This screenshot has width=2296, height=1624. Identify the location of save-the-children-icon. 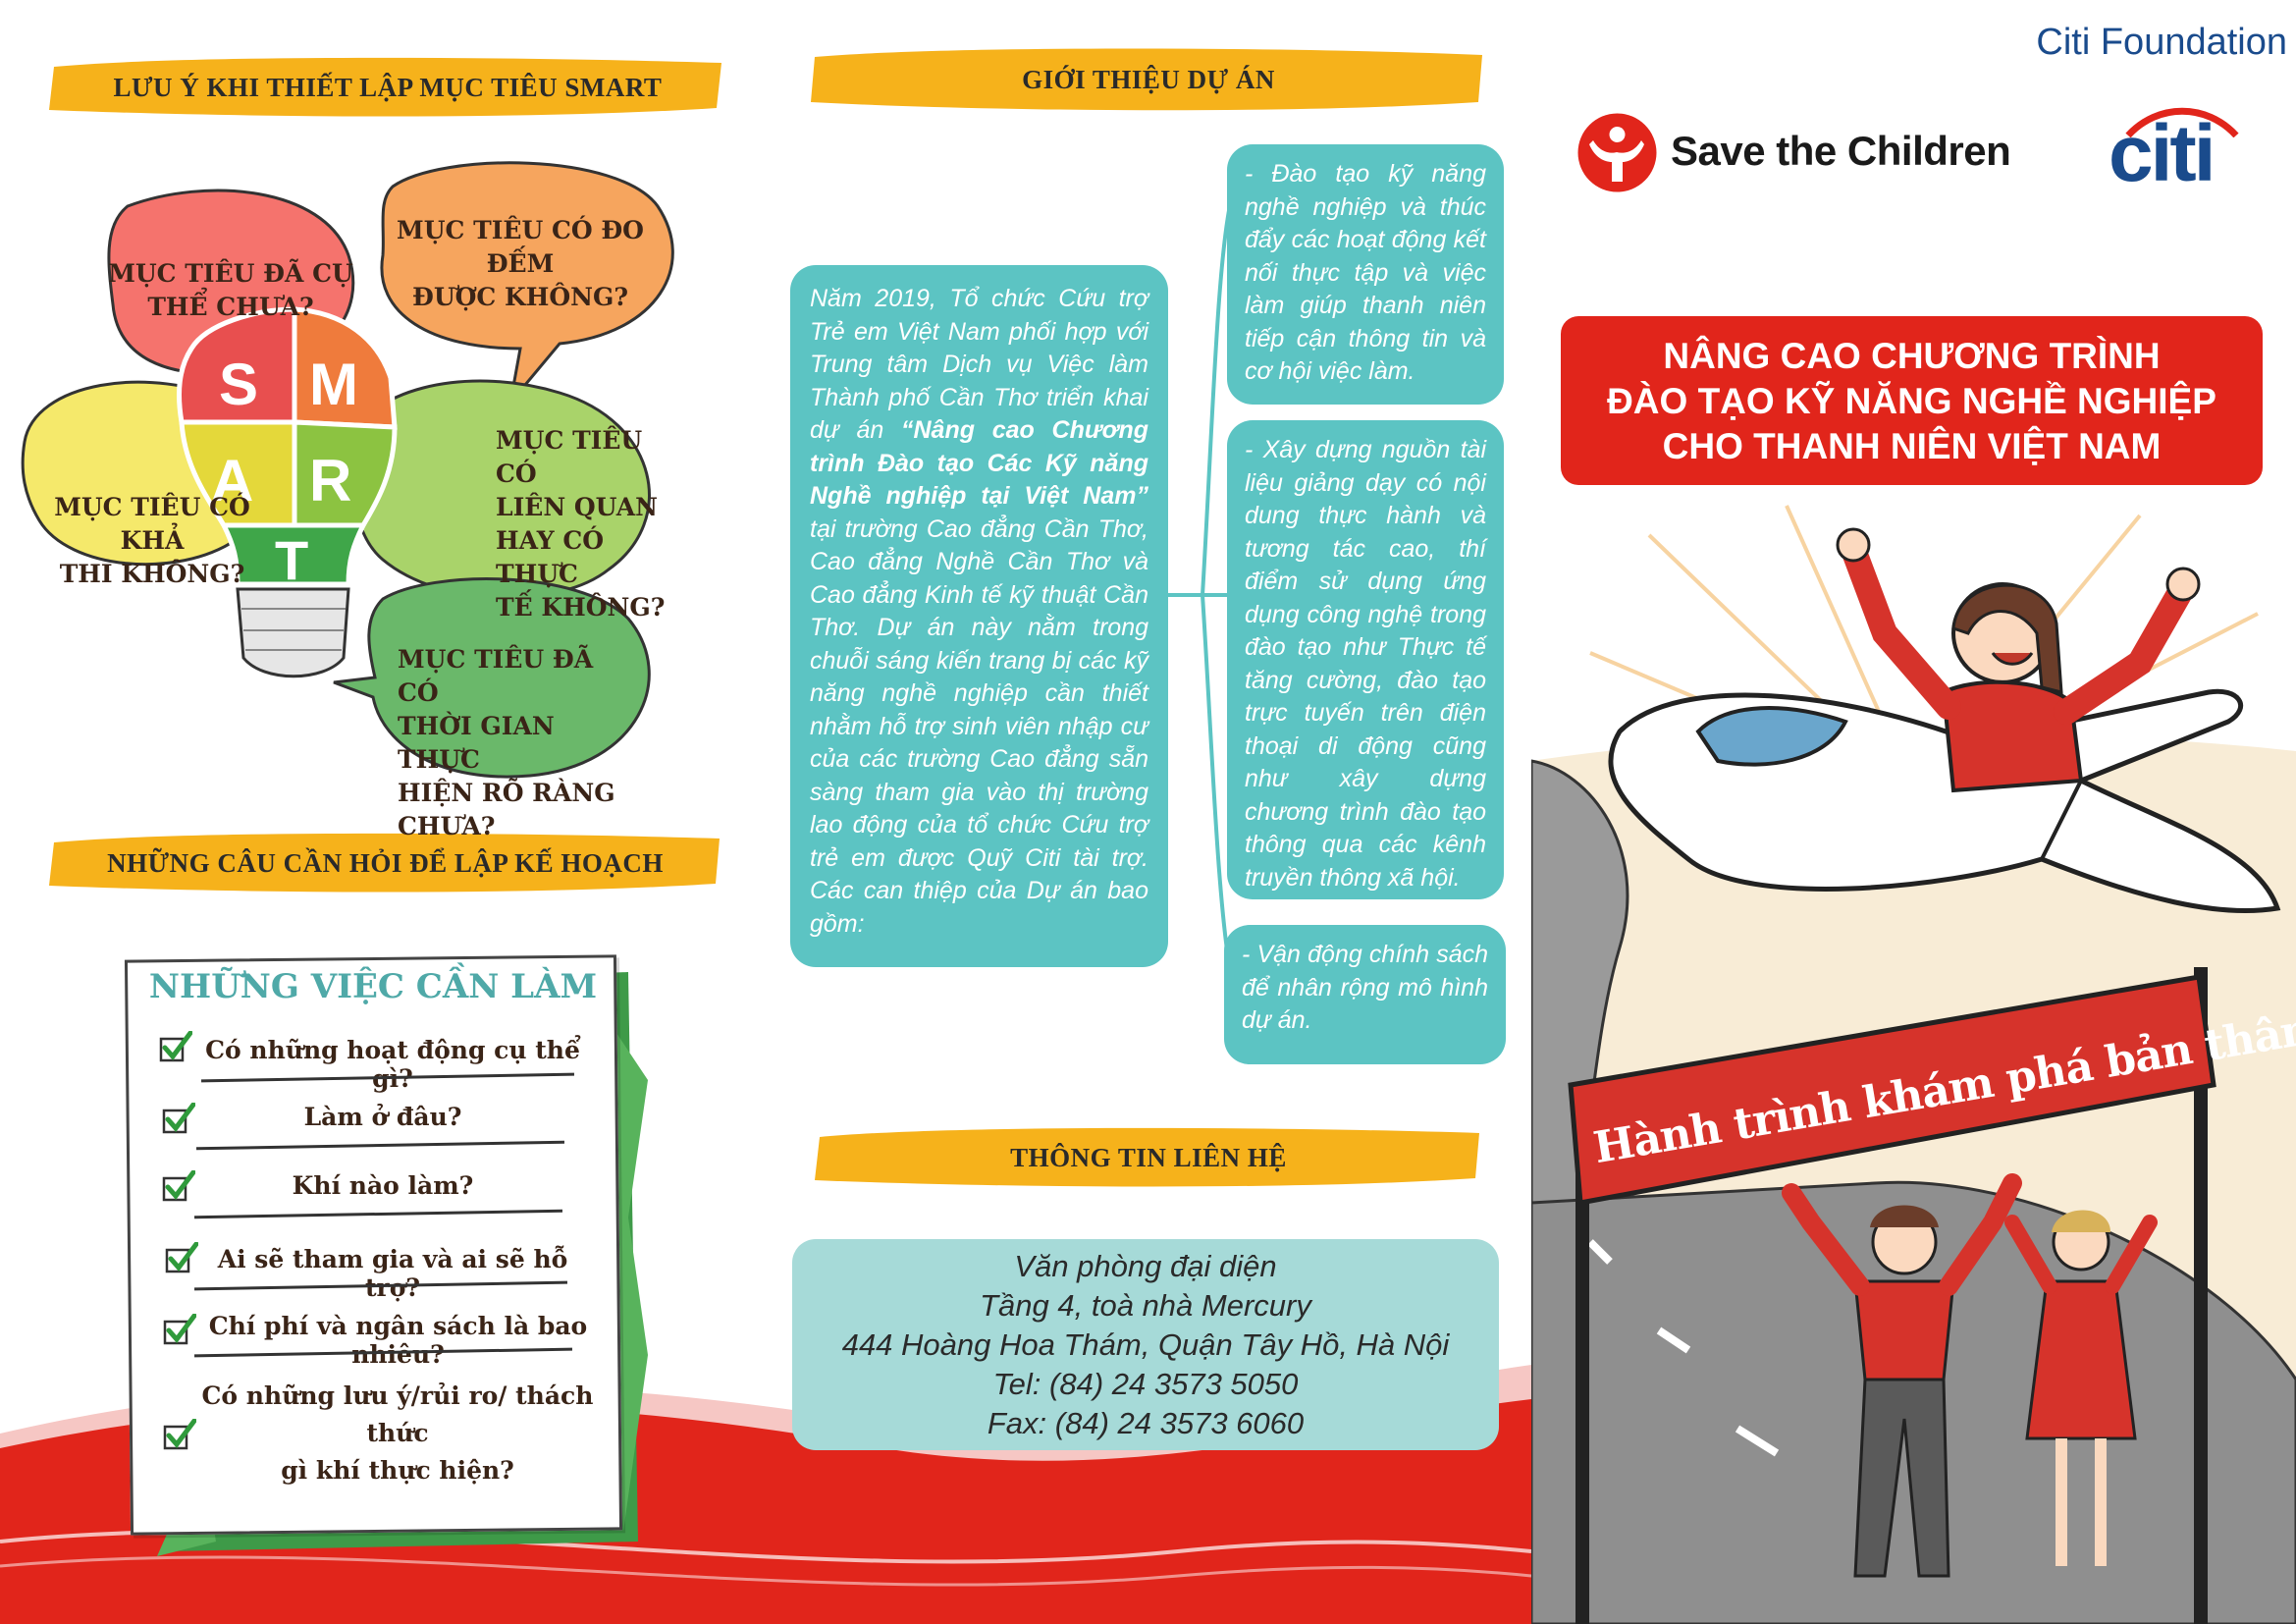
(1617, 152).